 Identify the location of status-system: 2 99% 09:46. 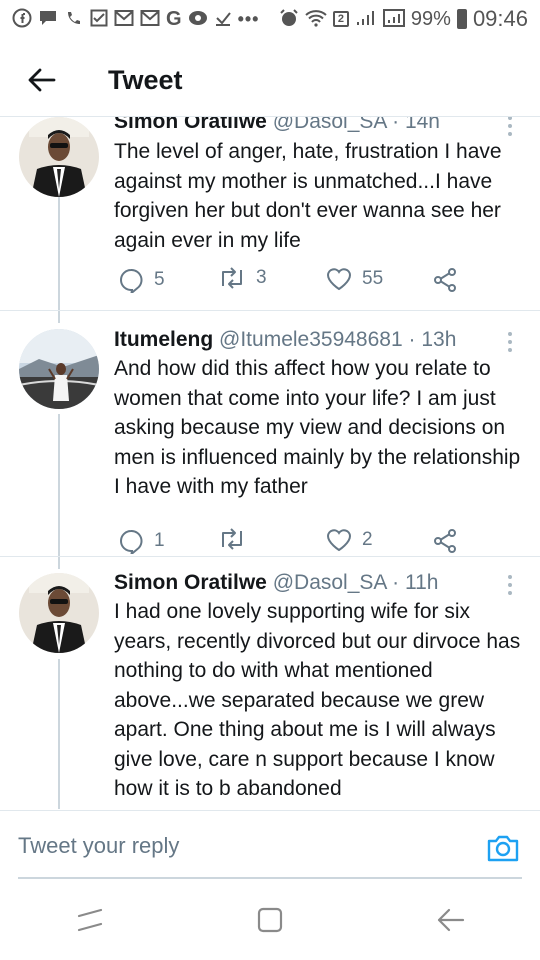
(403, 19).